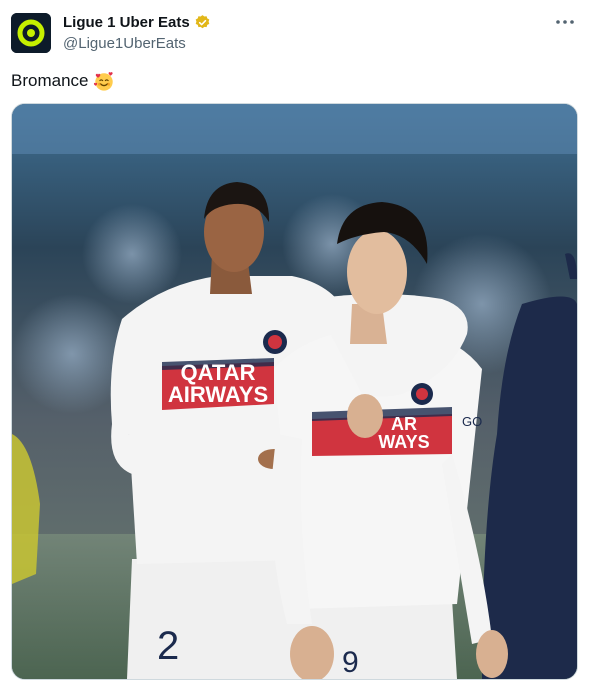  Describe the element at coordinates (126, 22) in the screenshot. I see `author-display-name: Ligue 1 Uber Eats` at that location.